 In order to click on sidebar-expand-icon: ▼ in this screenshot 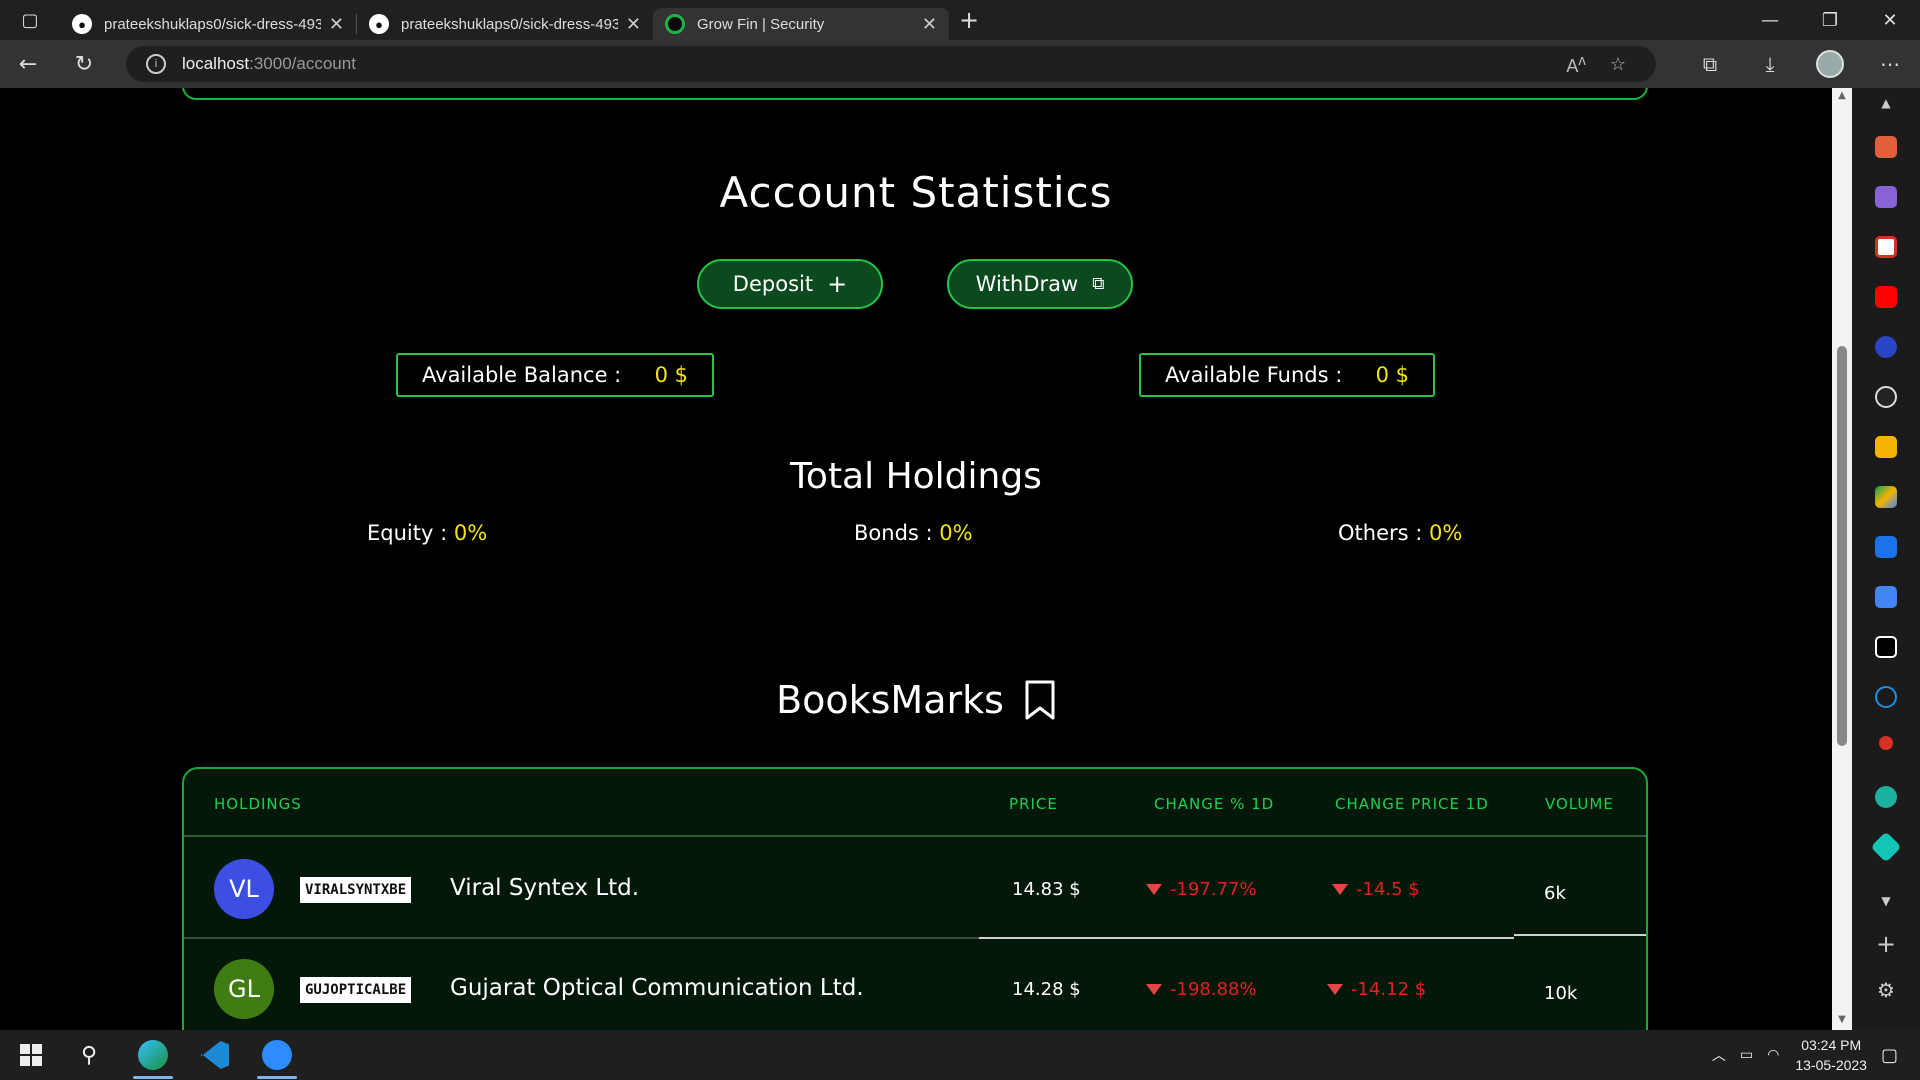, I will do `click(1886, 901)`.